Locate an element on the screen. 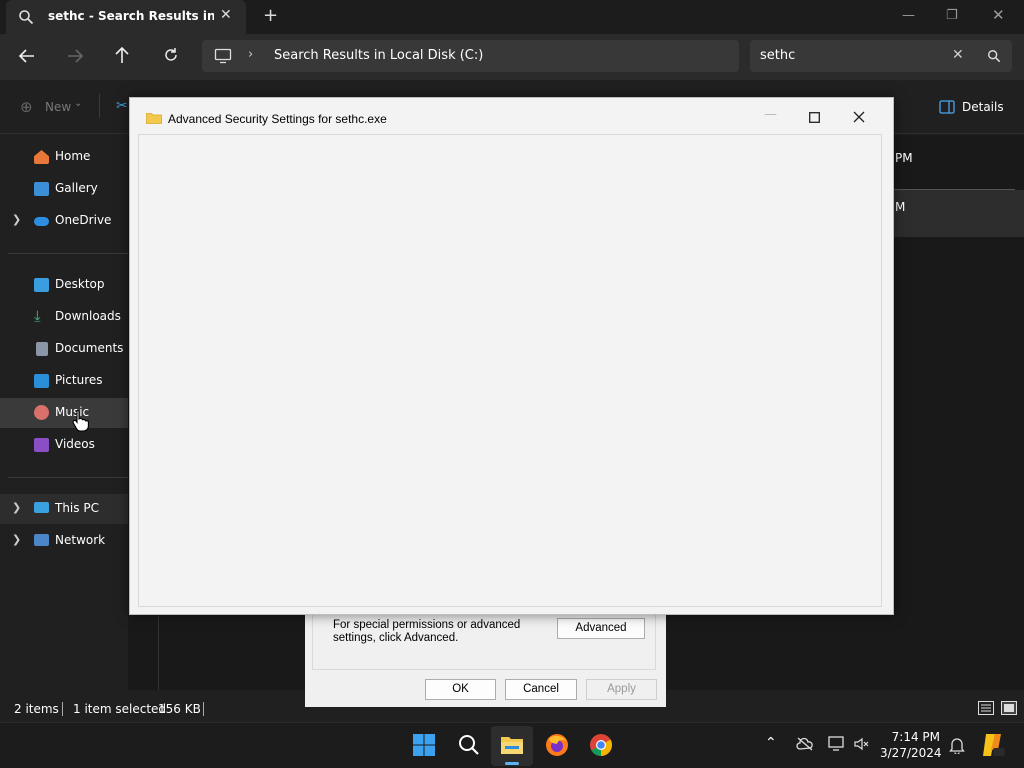  home-icon is located at coordinates (41, 157).